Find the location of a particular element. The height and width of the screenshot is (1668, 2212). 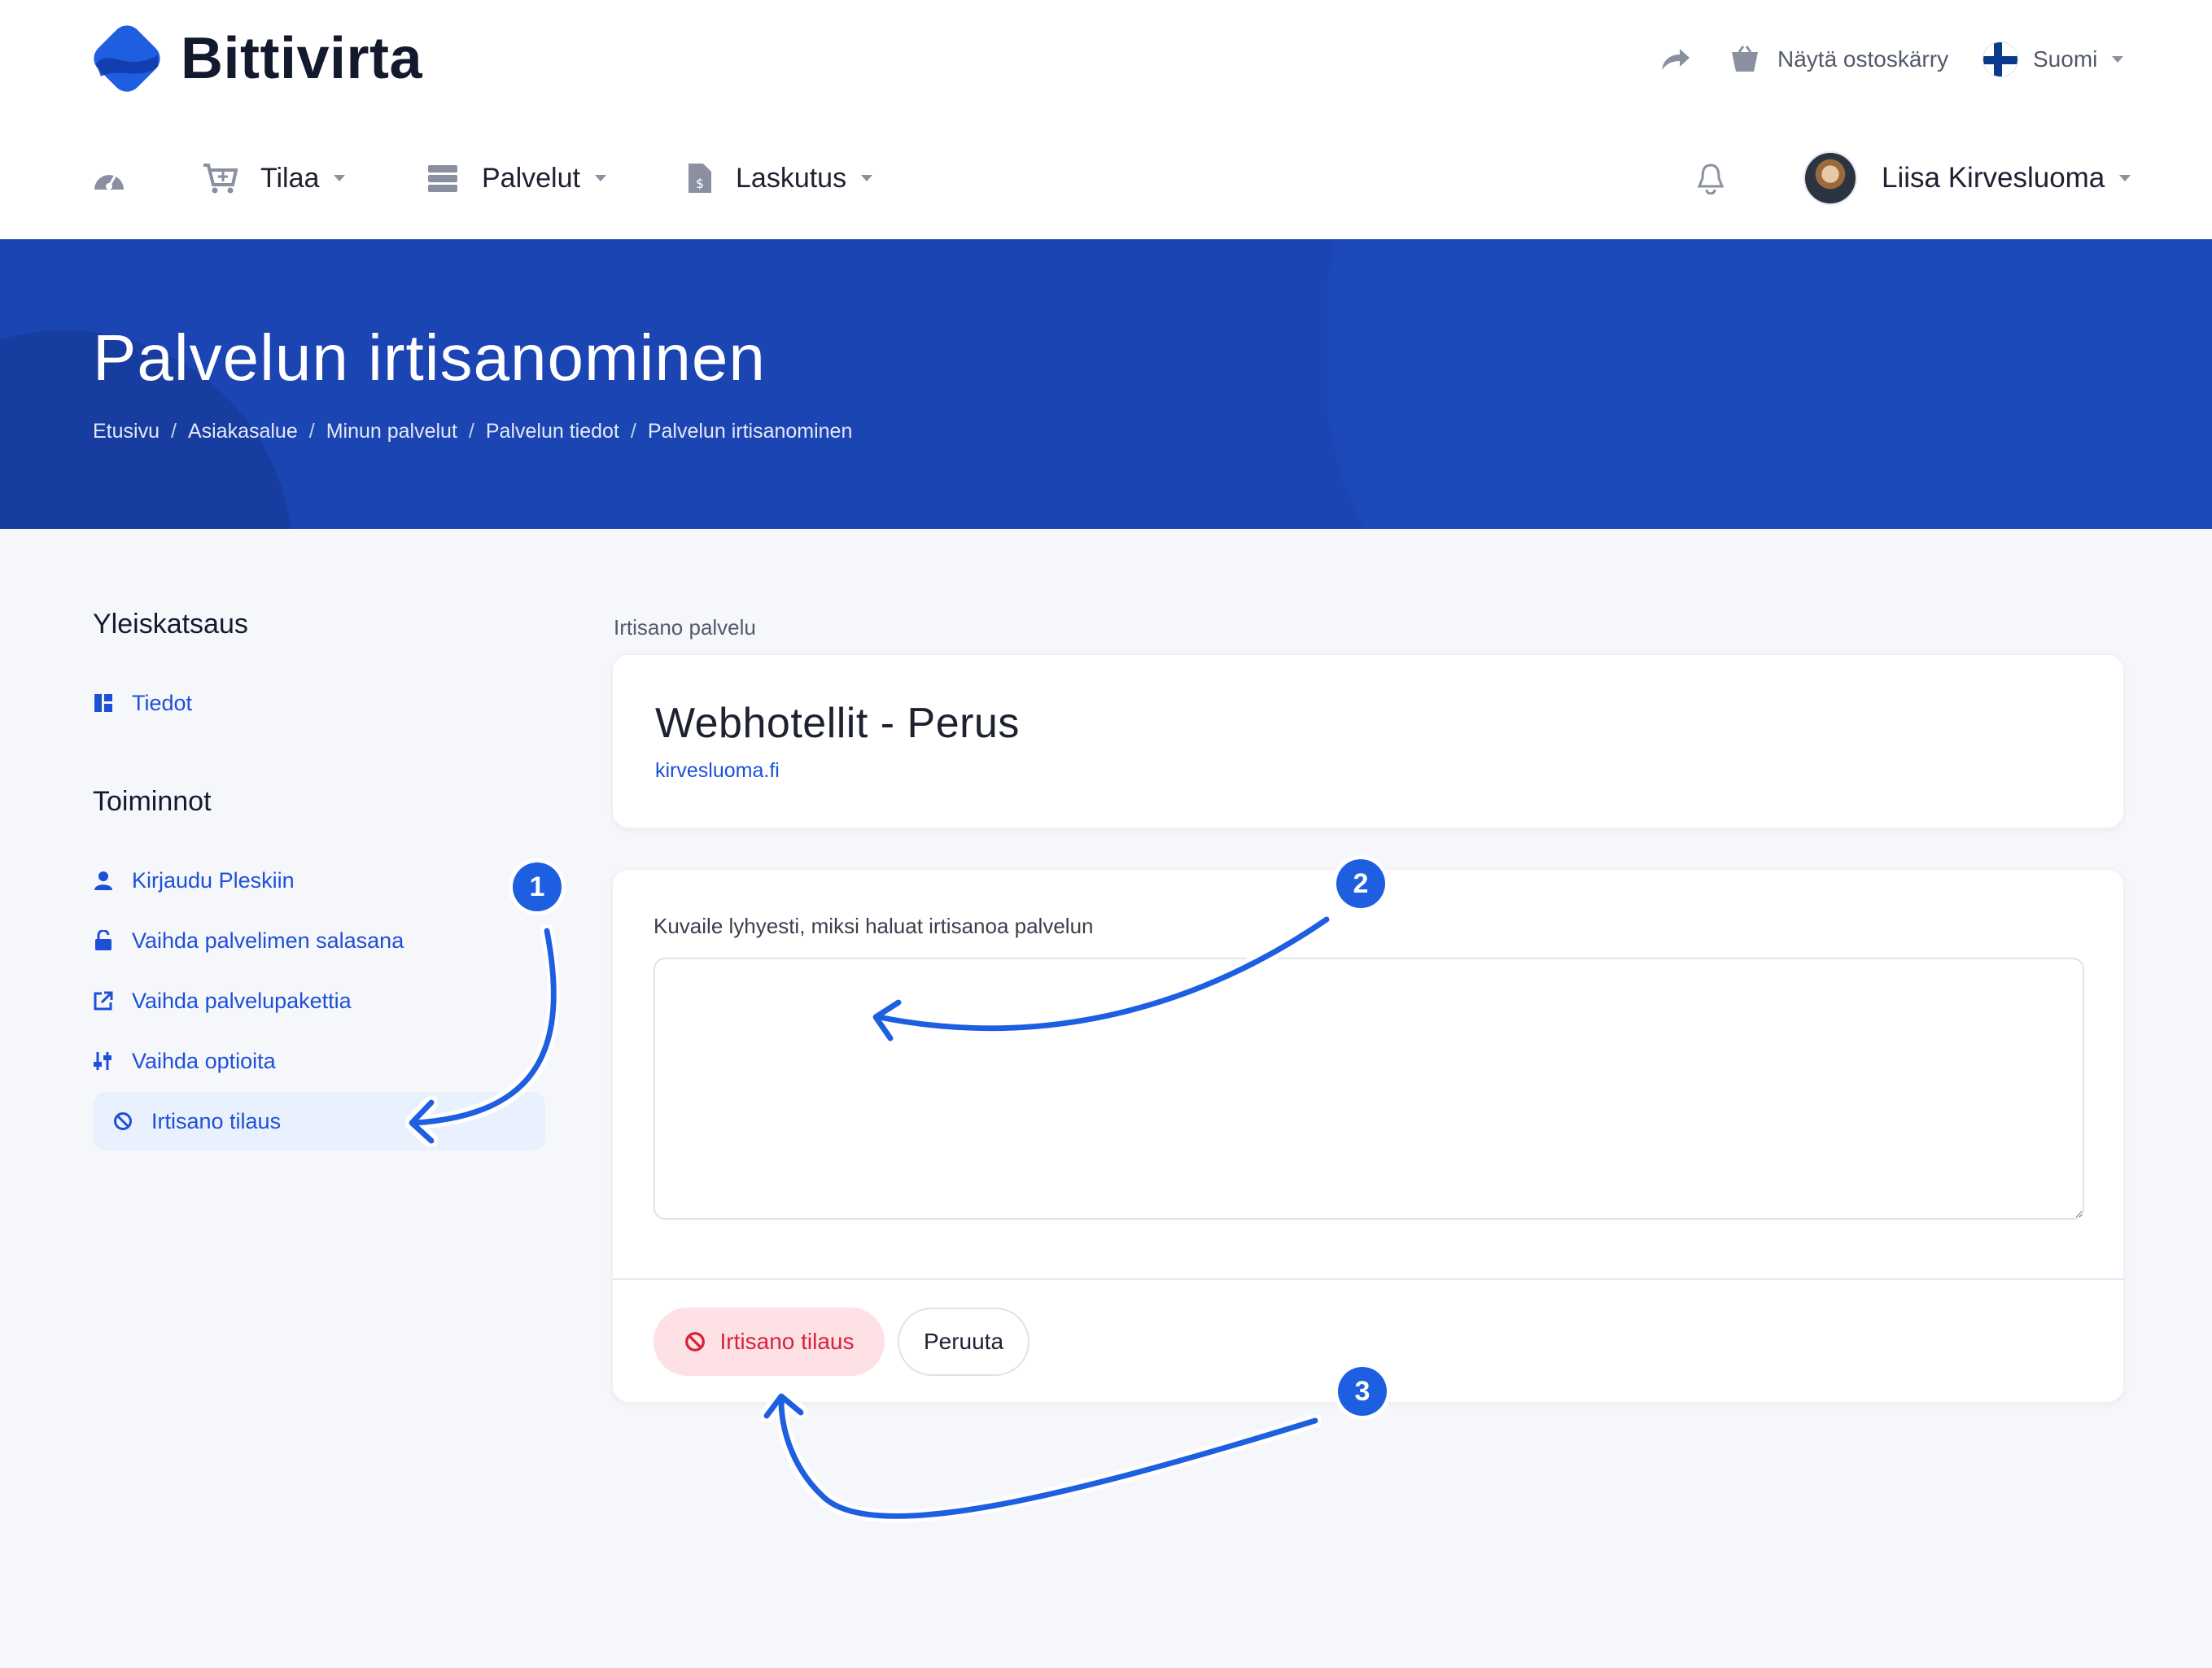

user-icon is located at coordinates (104, 880).